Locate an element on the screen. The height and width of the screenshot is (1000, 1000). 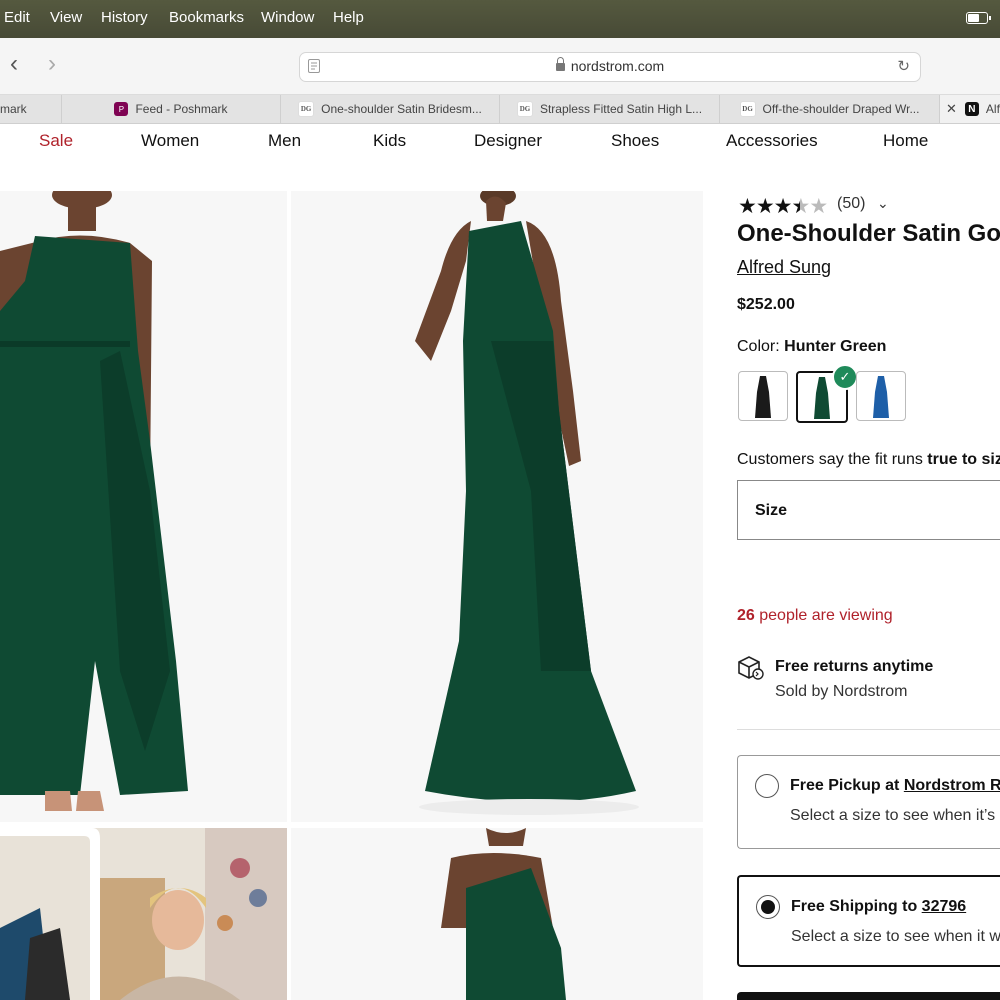
viewing-note: 26 people are viewing is located at coordinates (815, 616).